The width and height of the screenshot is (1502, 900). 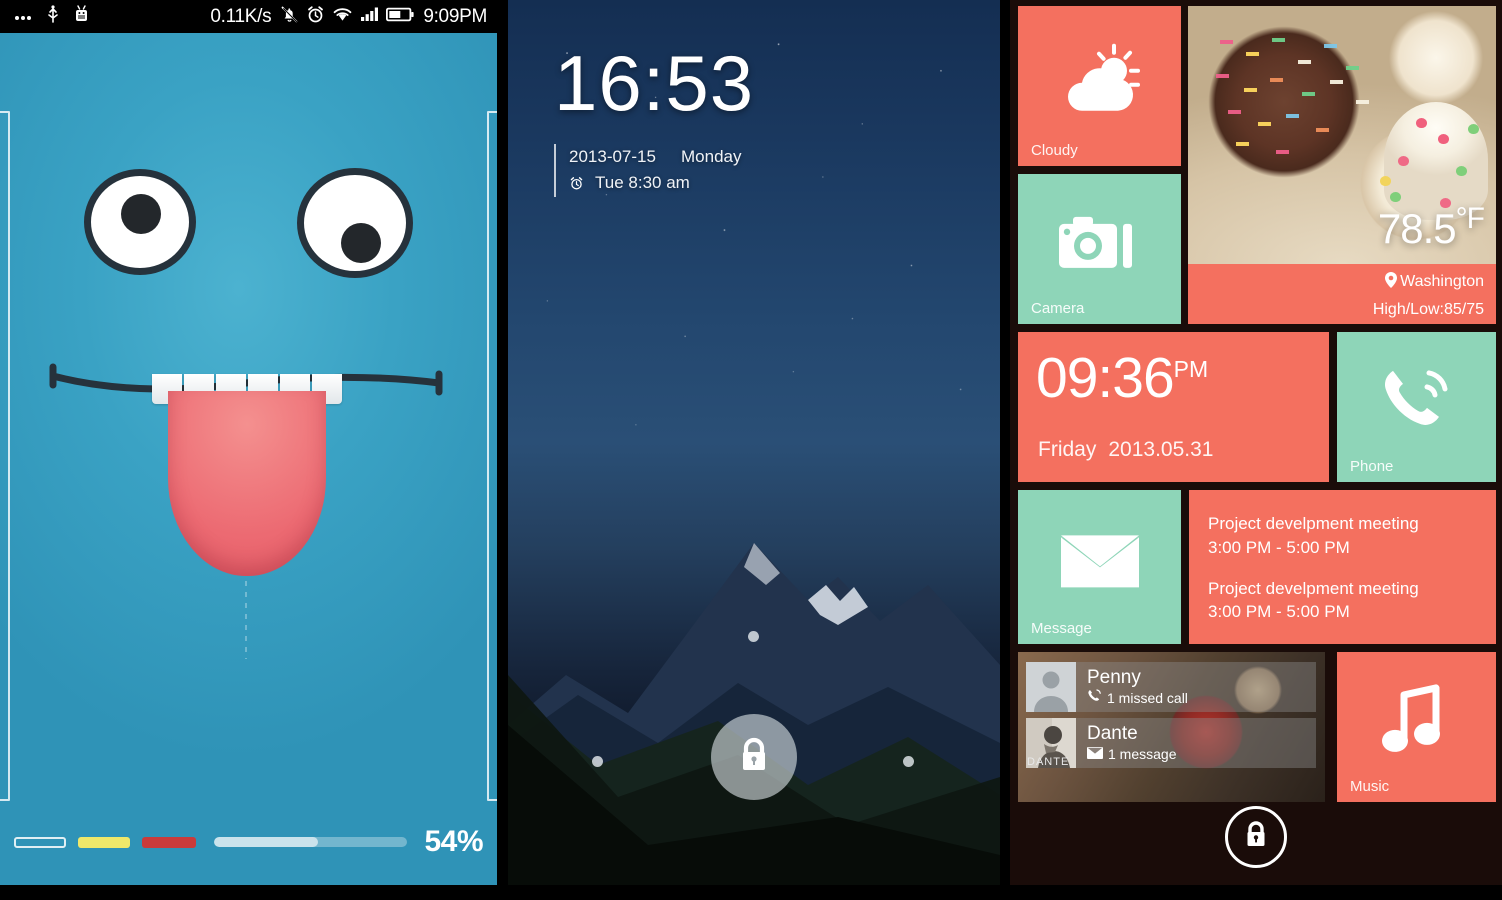 I want to click on status-bar-clock: 9:09PM, so click(x=455, y=16).